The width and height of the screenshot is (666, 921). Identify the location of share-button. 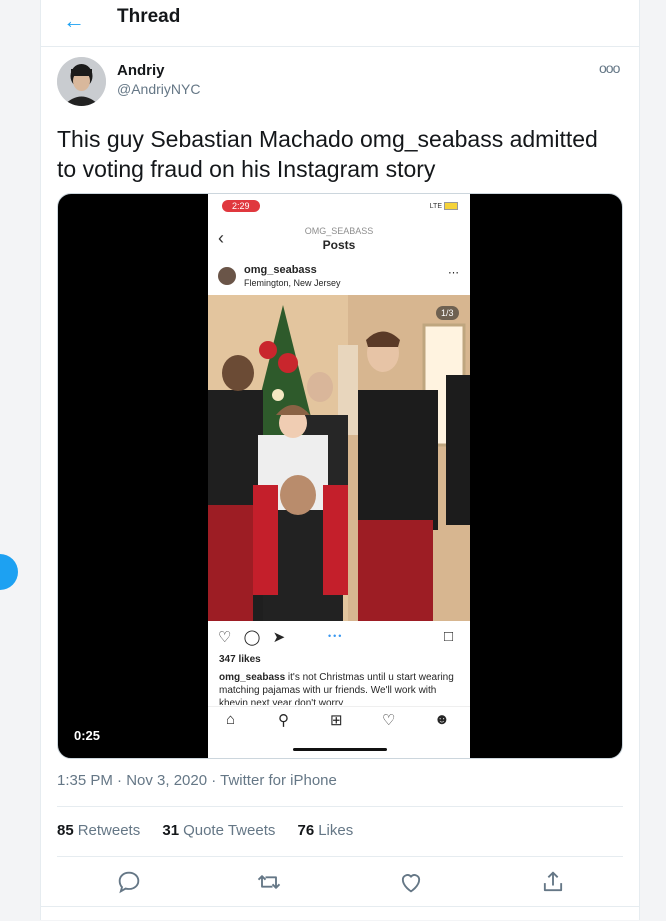
(553, 882).